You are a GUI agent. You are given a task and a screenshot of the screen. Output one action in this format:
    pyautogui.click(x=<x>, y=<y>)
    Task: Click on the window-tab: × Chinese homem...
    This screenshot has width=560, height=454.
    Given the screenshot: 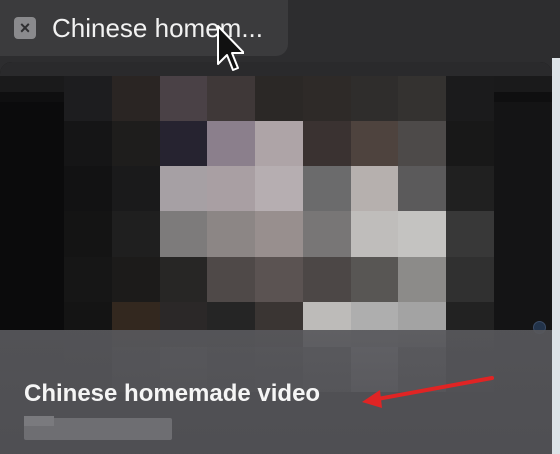 What is the action you would take?
    pyautogui.click(x=144, y=28)
    